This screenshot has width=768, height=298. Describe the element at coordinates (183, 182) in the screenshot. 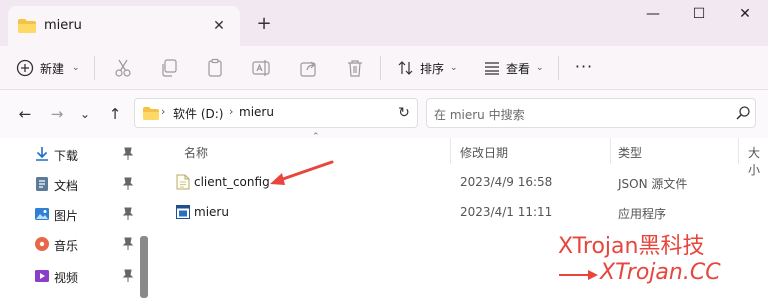

I see `json-file-icon` at that location.